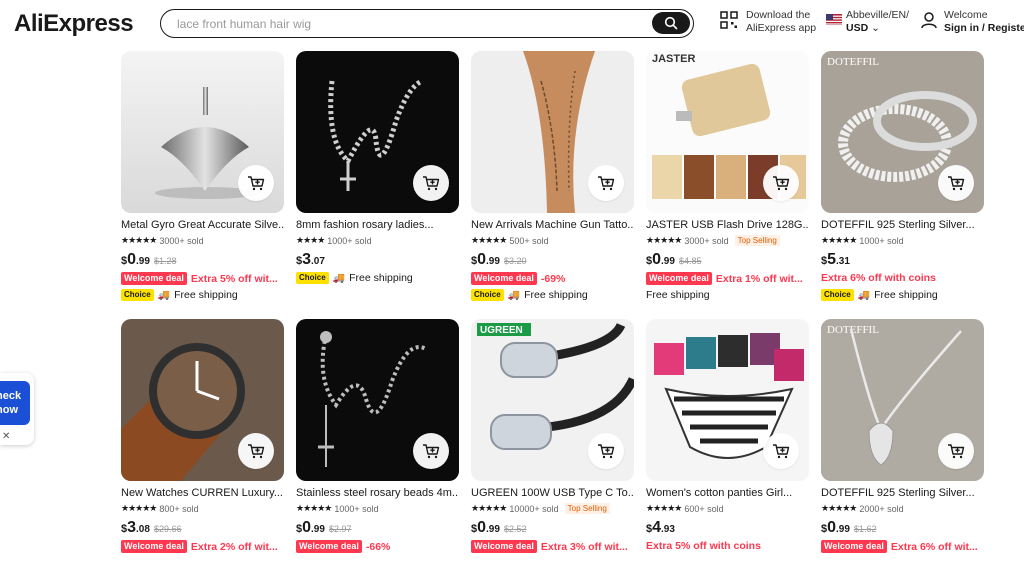  I want to click on price-decimal: .07, so click(318, 261).